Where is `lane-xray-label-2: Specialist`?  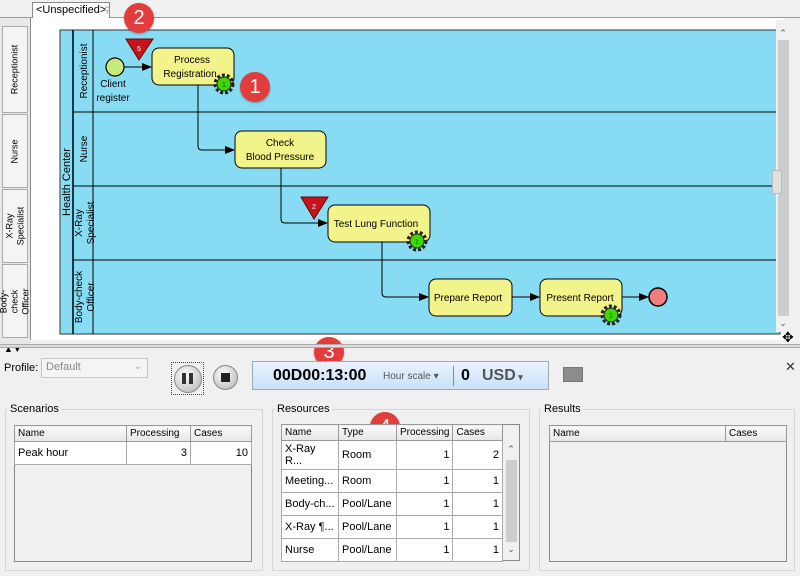
lane-xray-label-2: Specialist is located at coordinates (91, 222).